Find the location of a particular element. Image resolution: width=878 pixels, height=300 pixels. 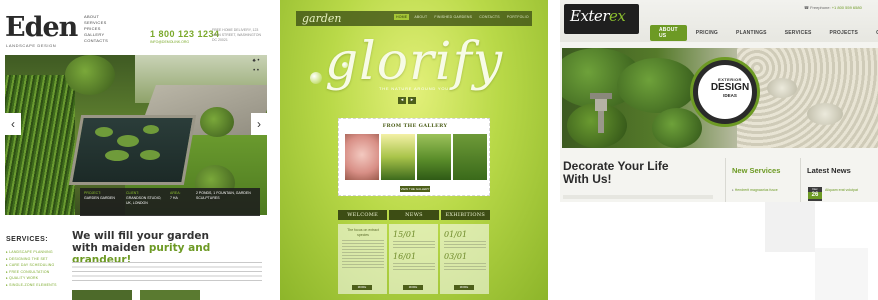

welcome-column: The focus on extract species MORE is located at coordinates (362, 259).